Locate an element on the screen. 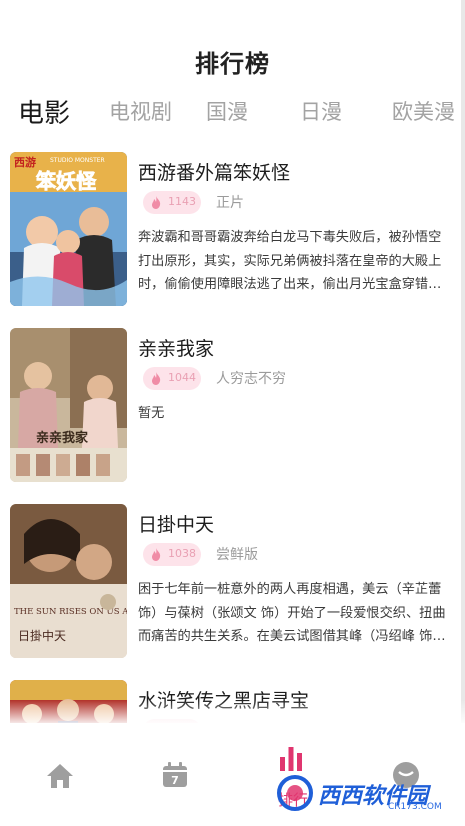 This screenshot has width=465, height=826. heat-badge: 1038 is located at coordinates (172, 554).